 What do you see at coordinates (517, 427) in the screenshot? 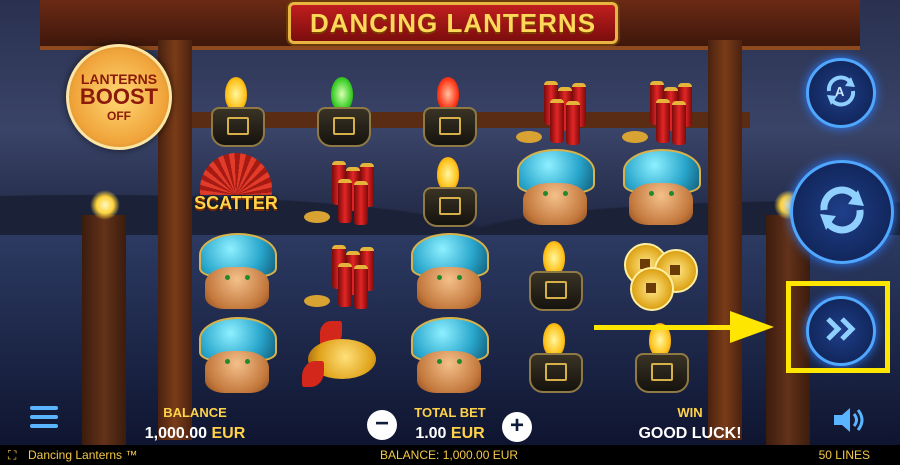
I see `increase-bet-button: +` at bounding box center [517, 427].